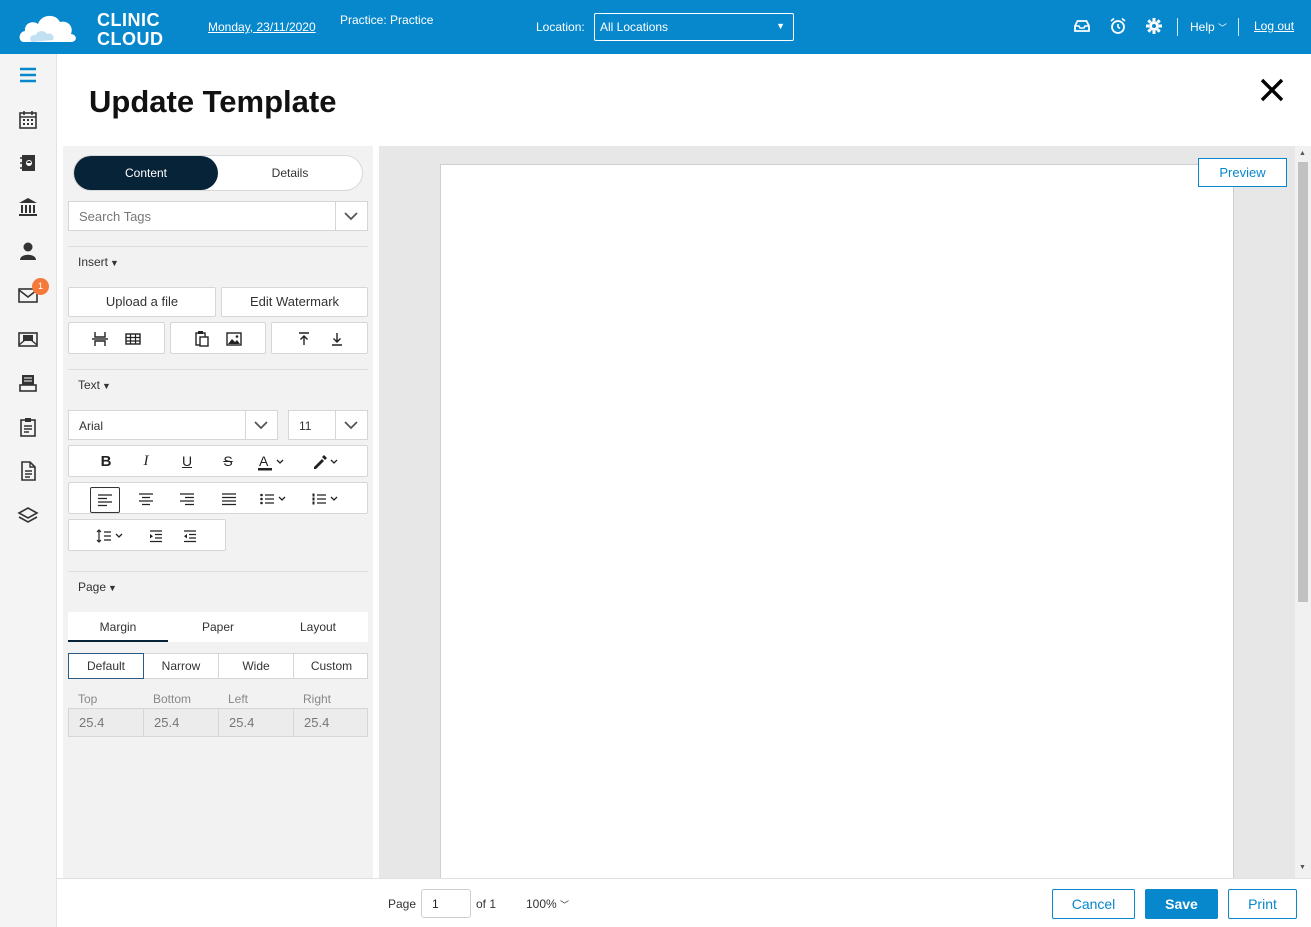 This screenshot has height=927, width=1311. What do you see at coordinates (229, 499) in the screenshot?
I see `align-justify-icon` at bounding box center [229, 499].